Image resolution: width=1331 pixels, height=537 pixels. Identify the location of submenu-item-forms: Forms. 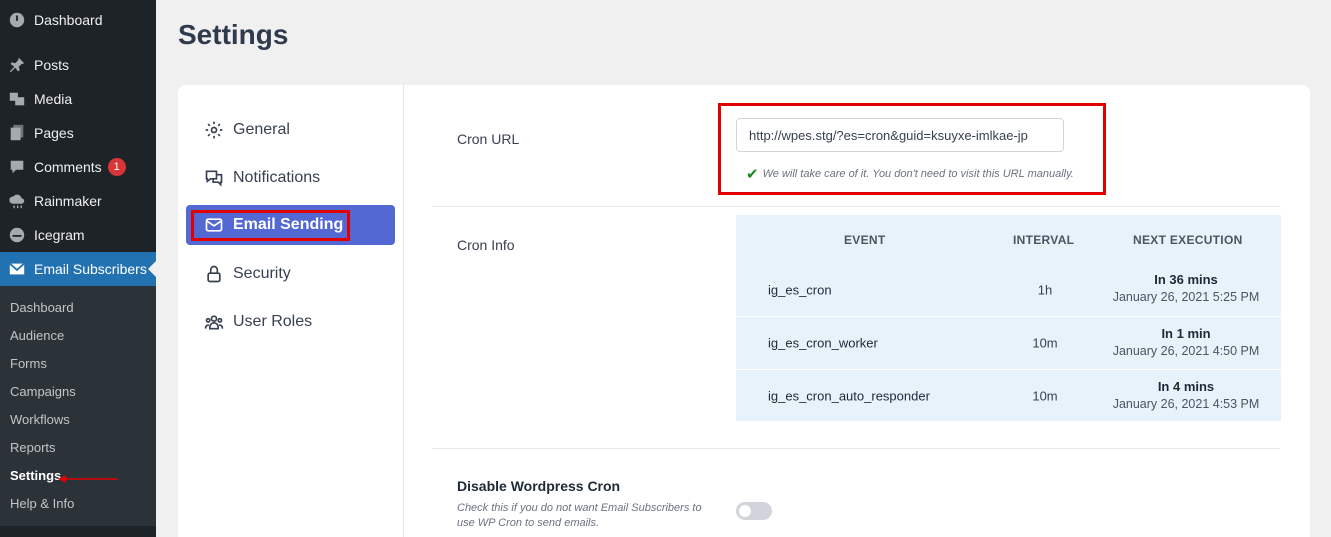
(28, 363).